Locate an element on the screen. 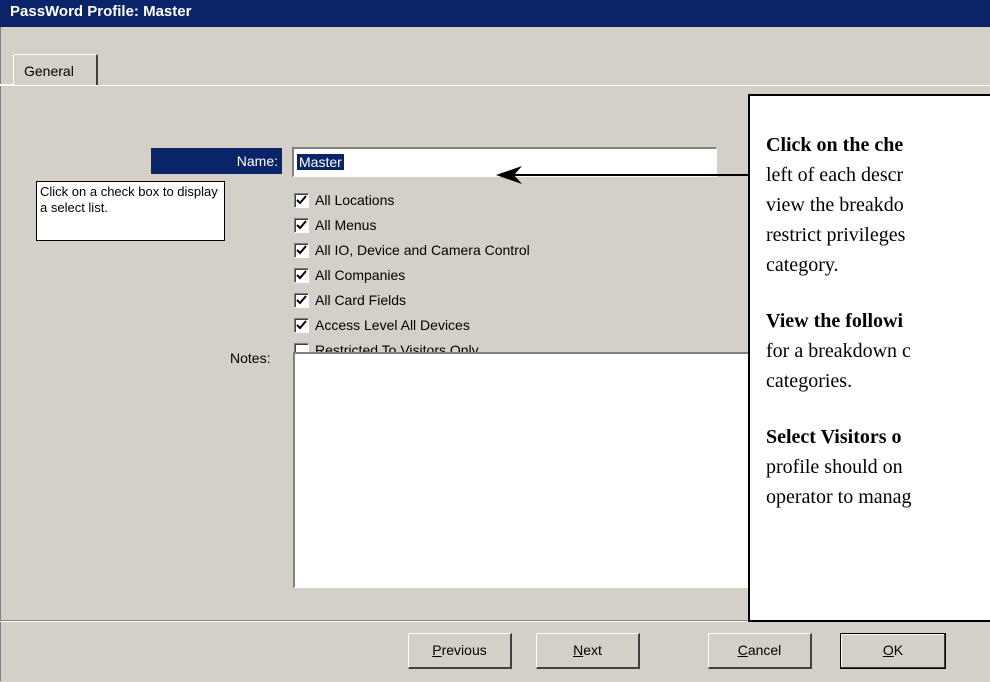 Image resolution: width=990 pixels, height=682 pixels. callout-p2-heading: View the followi is located at coordinates (835, 321).